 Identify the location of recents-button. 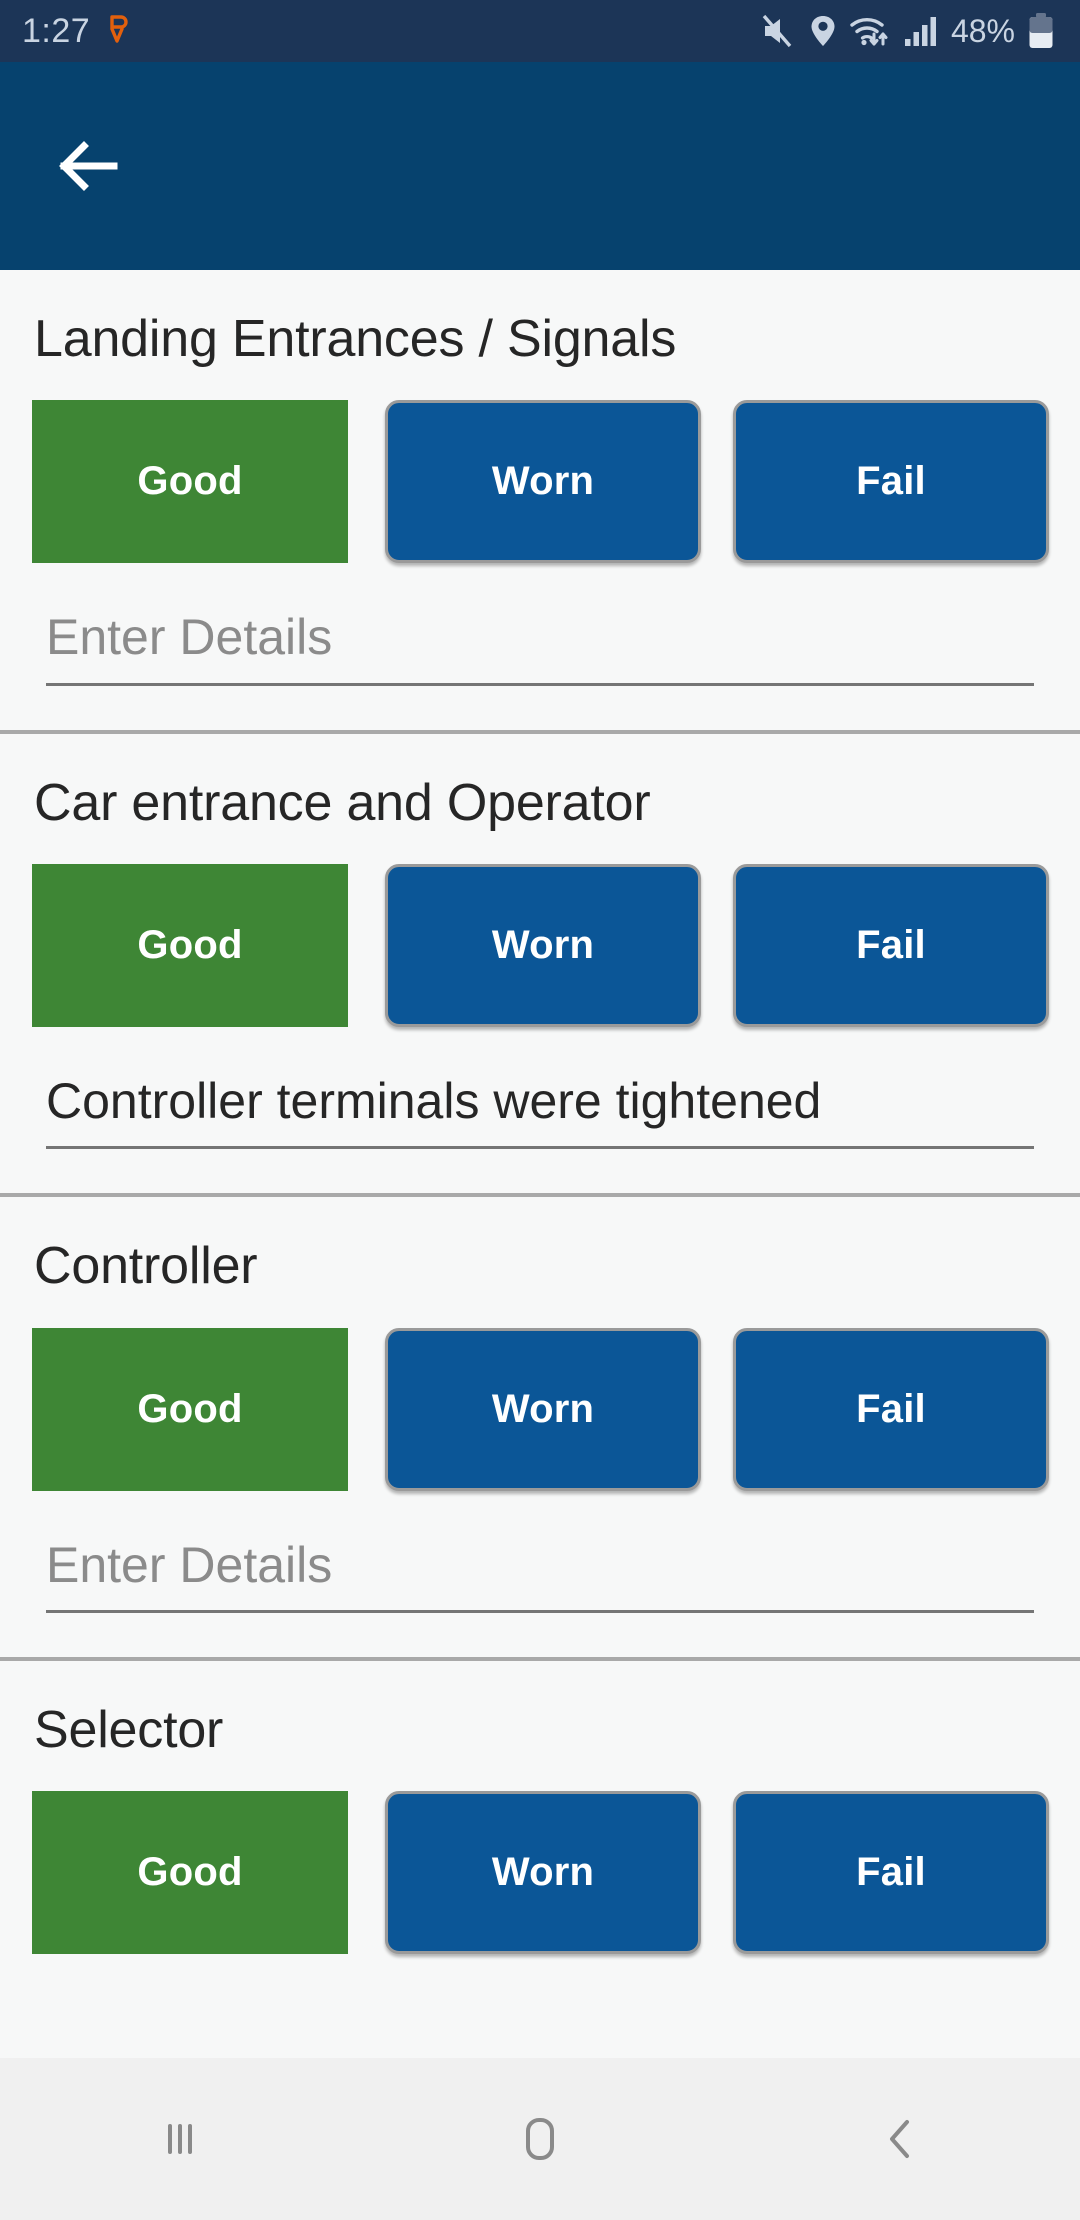
(180, 2139).